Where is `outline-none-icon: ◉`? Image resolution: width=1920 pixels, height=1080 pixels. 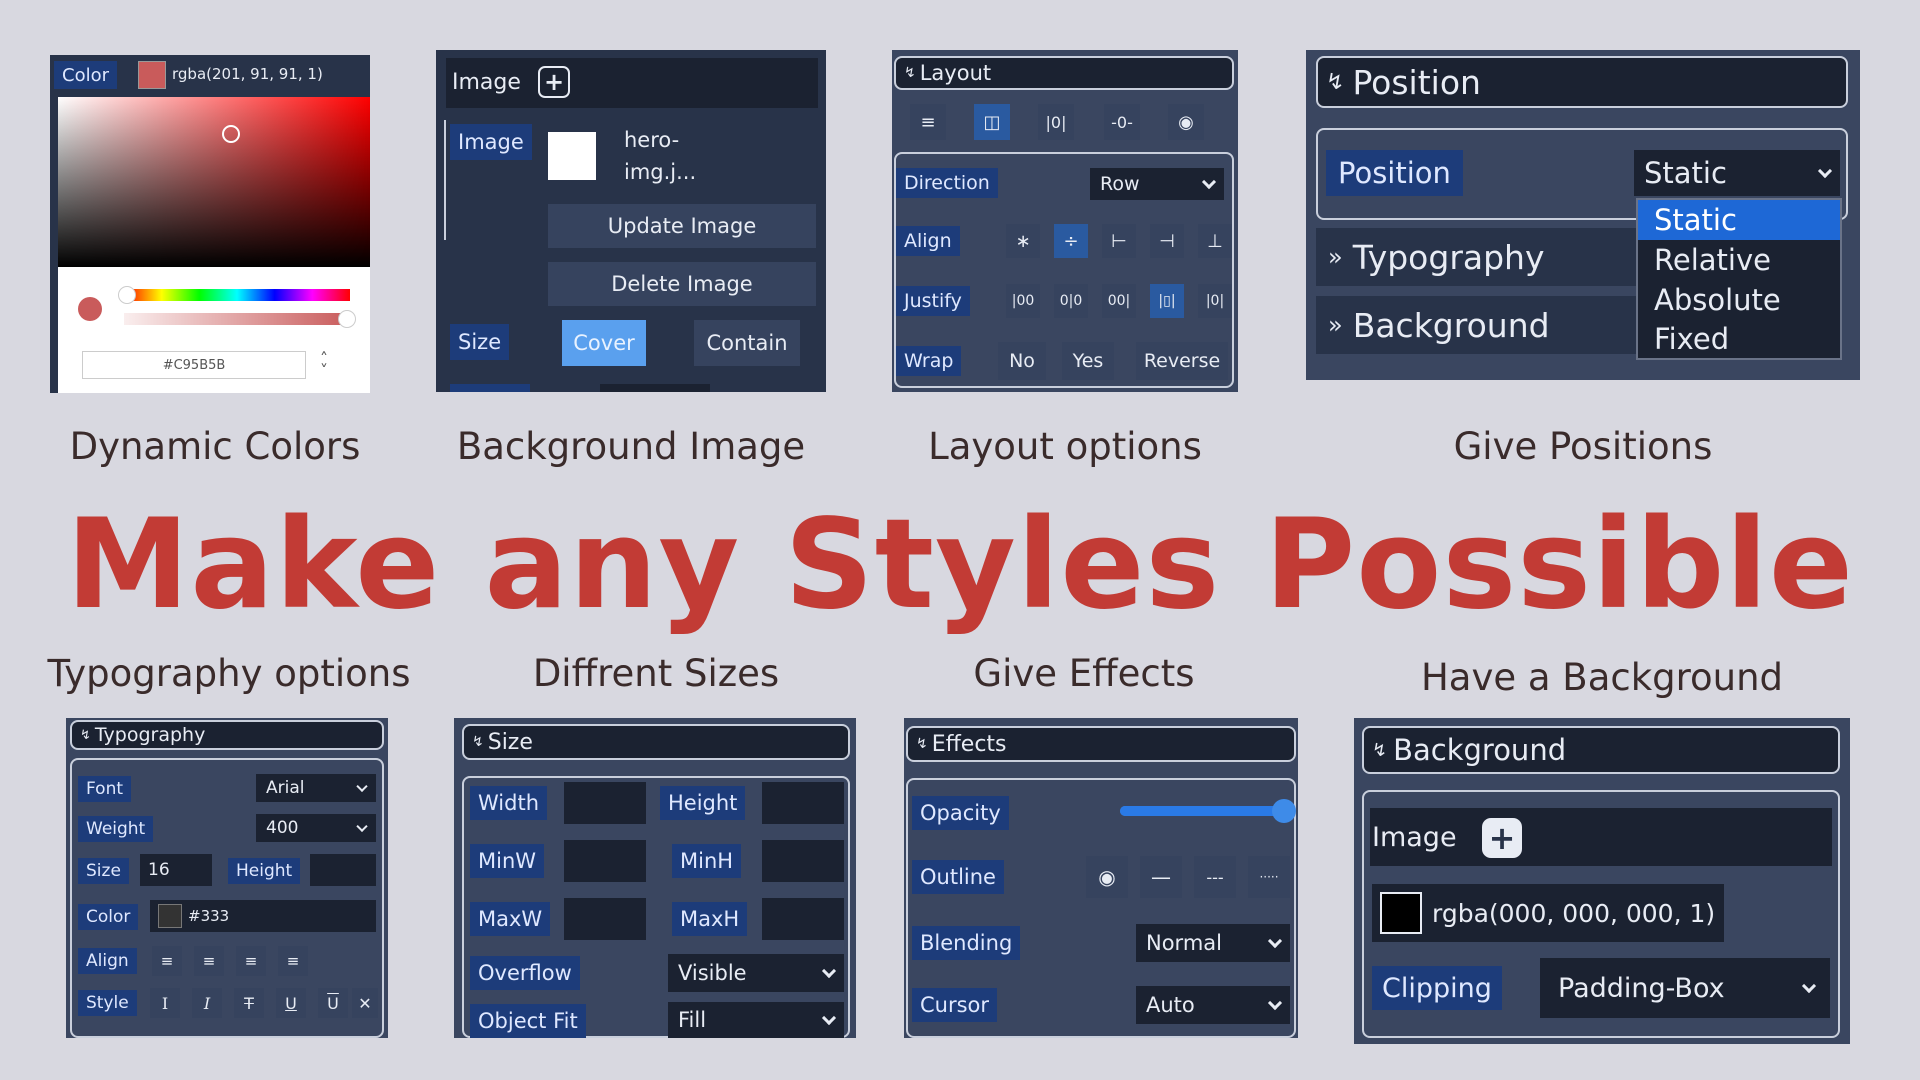
outline-none-icon: ◉ is located at coordinates (1107, 877).